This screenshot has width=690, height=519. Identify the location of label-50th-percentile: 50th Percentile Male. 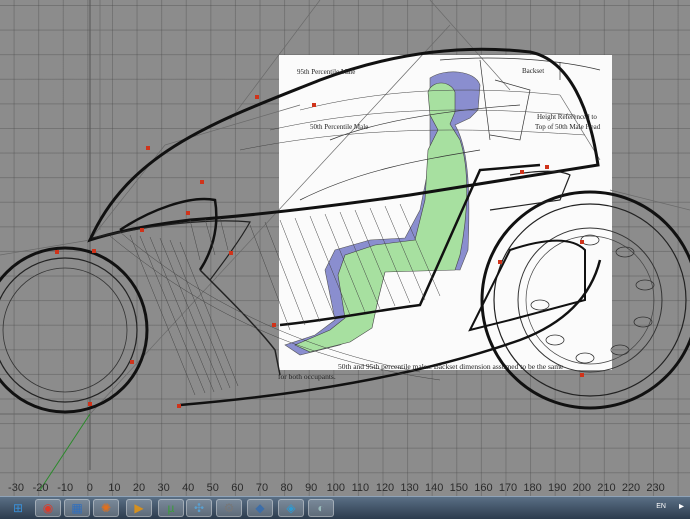
(339, 127).